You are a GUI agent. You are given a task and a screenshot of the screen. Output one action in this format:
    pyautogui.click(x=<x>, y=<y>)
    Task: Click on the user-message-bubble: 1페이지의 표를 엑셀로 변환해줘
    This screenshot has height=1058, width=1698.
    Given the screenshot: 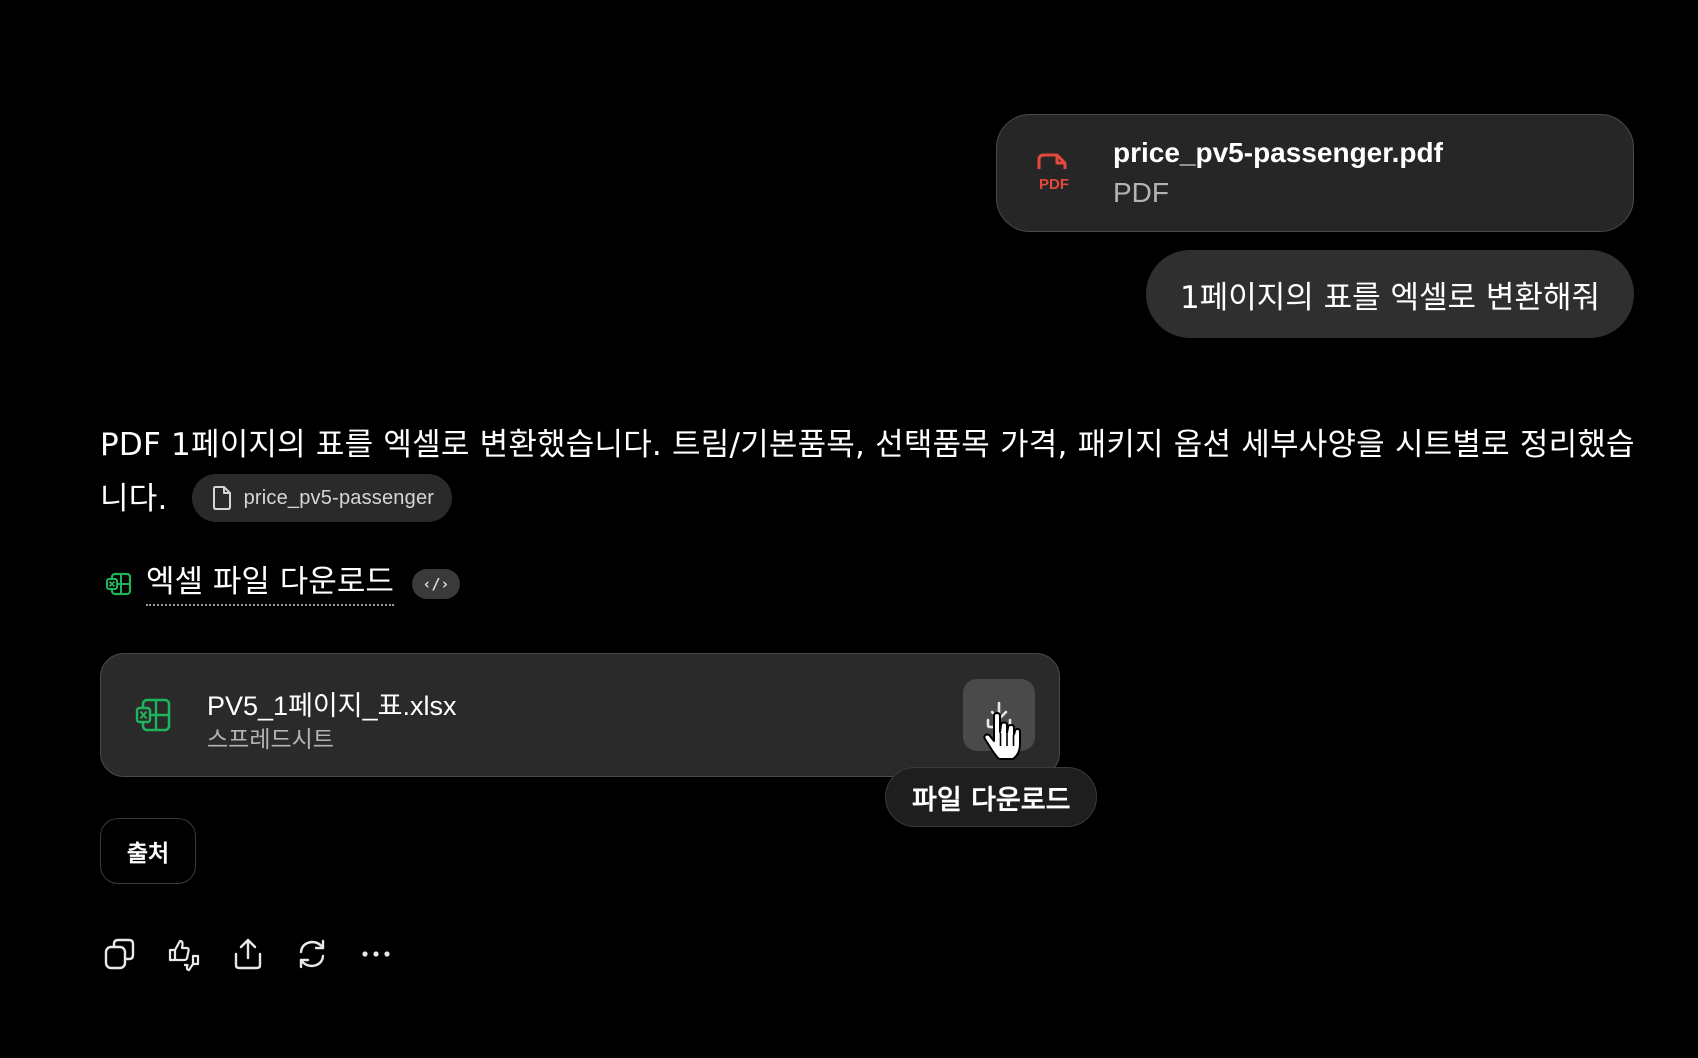 What is the action you would take?
    pyautogui.click(x=1389, y=294)
    